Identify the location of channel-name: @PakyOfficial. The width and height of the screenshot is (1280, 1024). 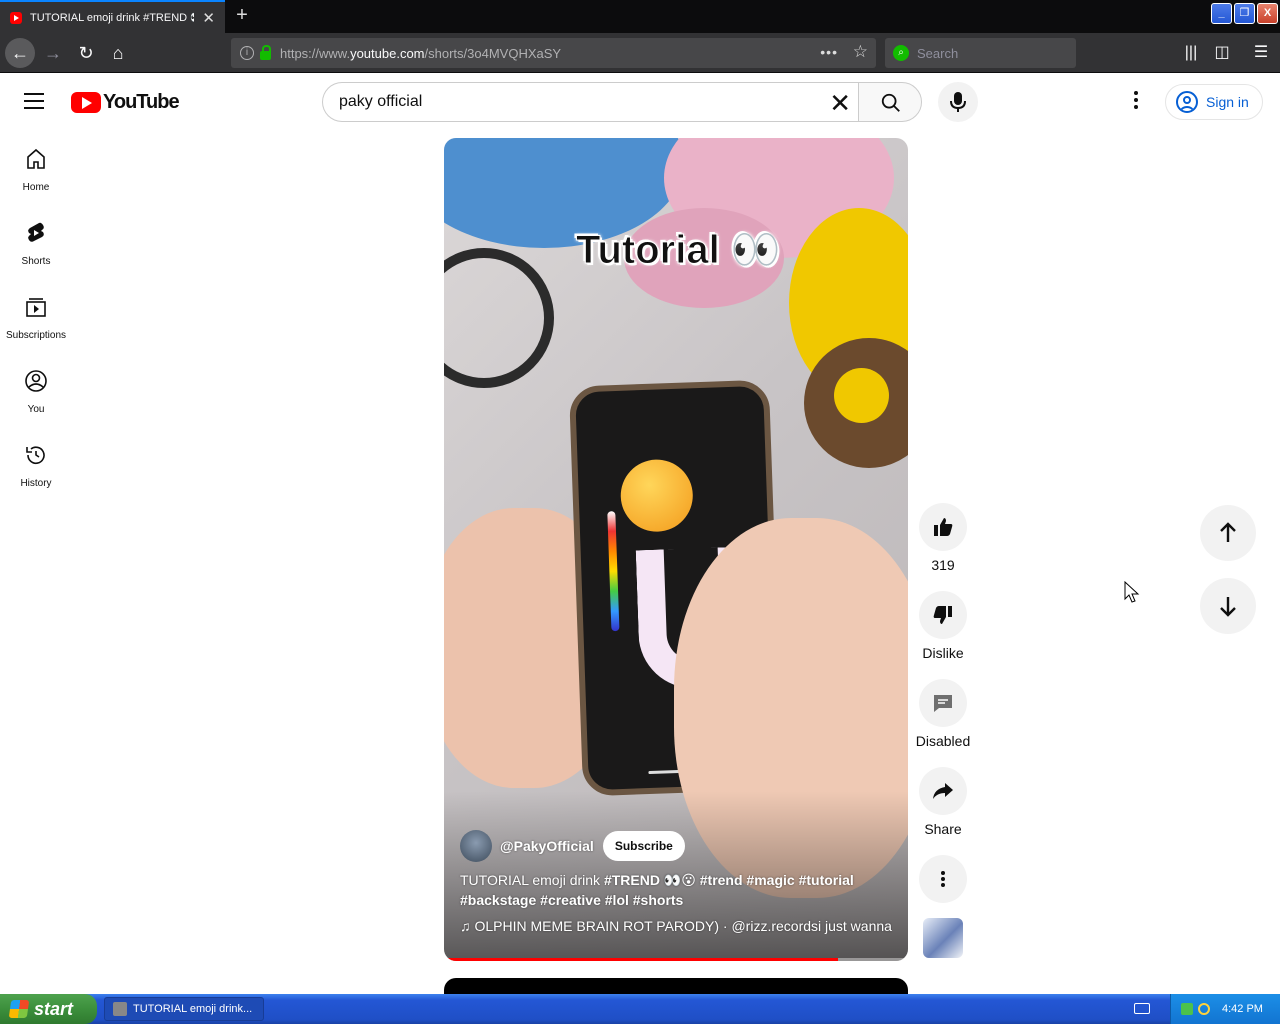
(547, 846).